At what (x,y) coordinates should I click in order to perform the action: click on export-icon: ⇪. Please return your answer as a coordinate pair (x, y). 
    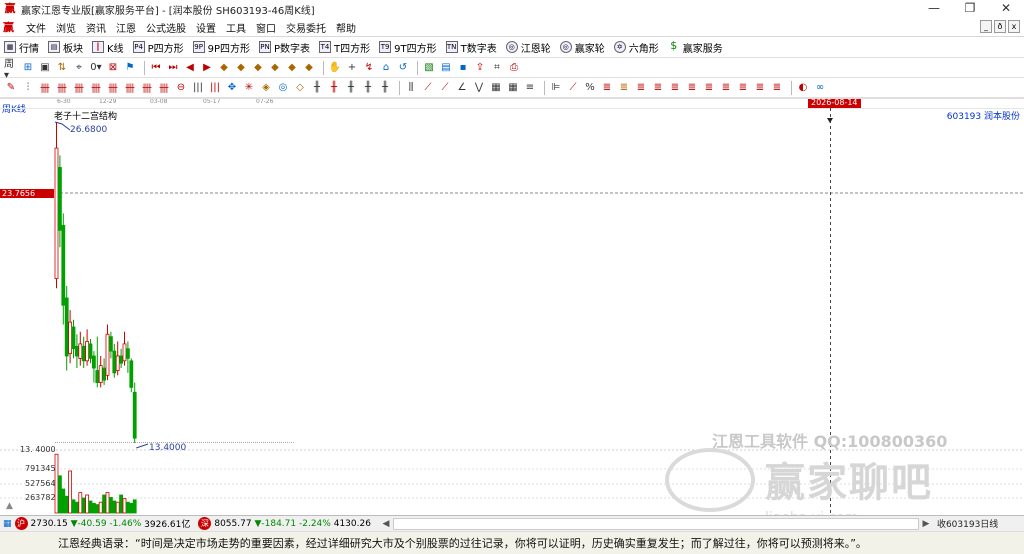
    Looking at the image, I should click on (480, 68).